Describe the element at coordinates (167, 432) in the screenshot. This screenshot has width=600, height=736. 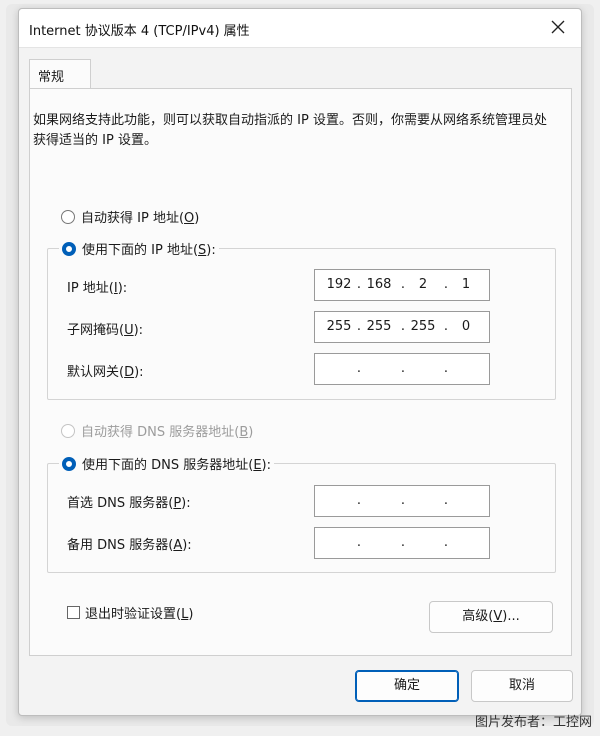
I see `auto-dns-label: 自动获得 DNS 服务器地址(B)` at that location.